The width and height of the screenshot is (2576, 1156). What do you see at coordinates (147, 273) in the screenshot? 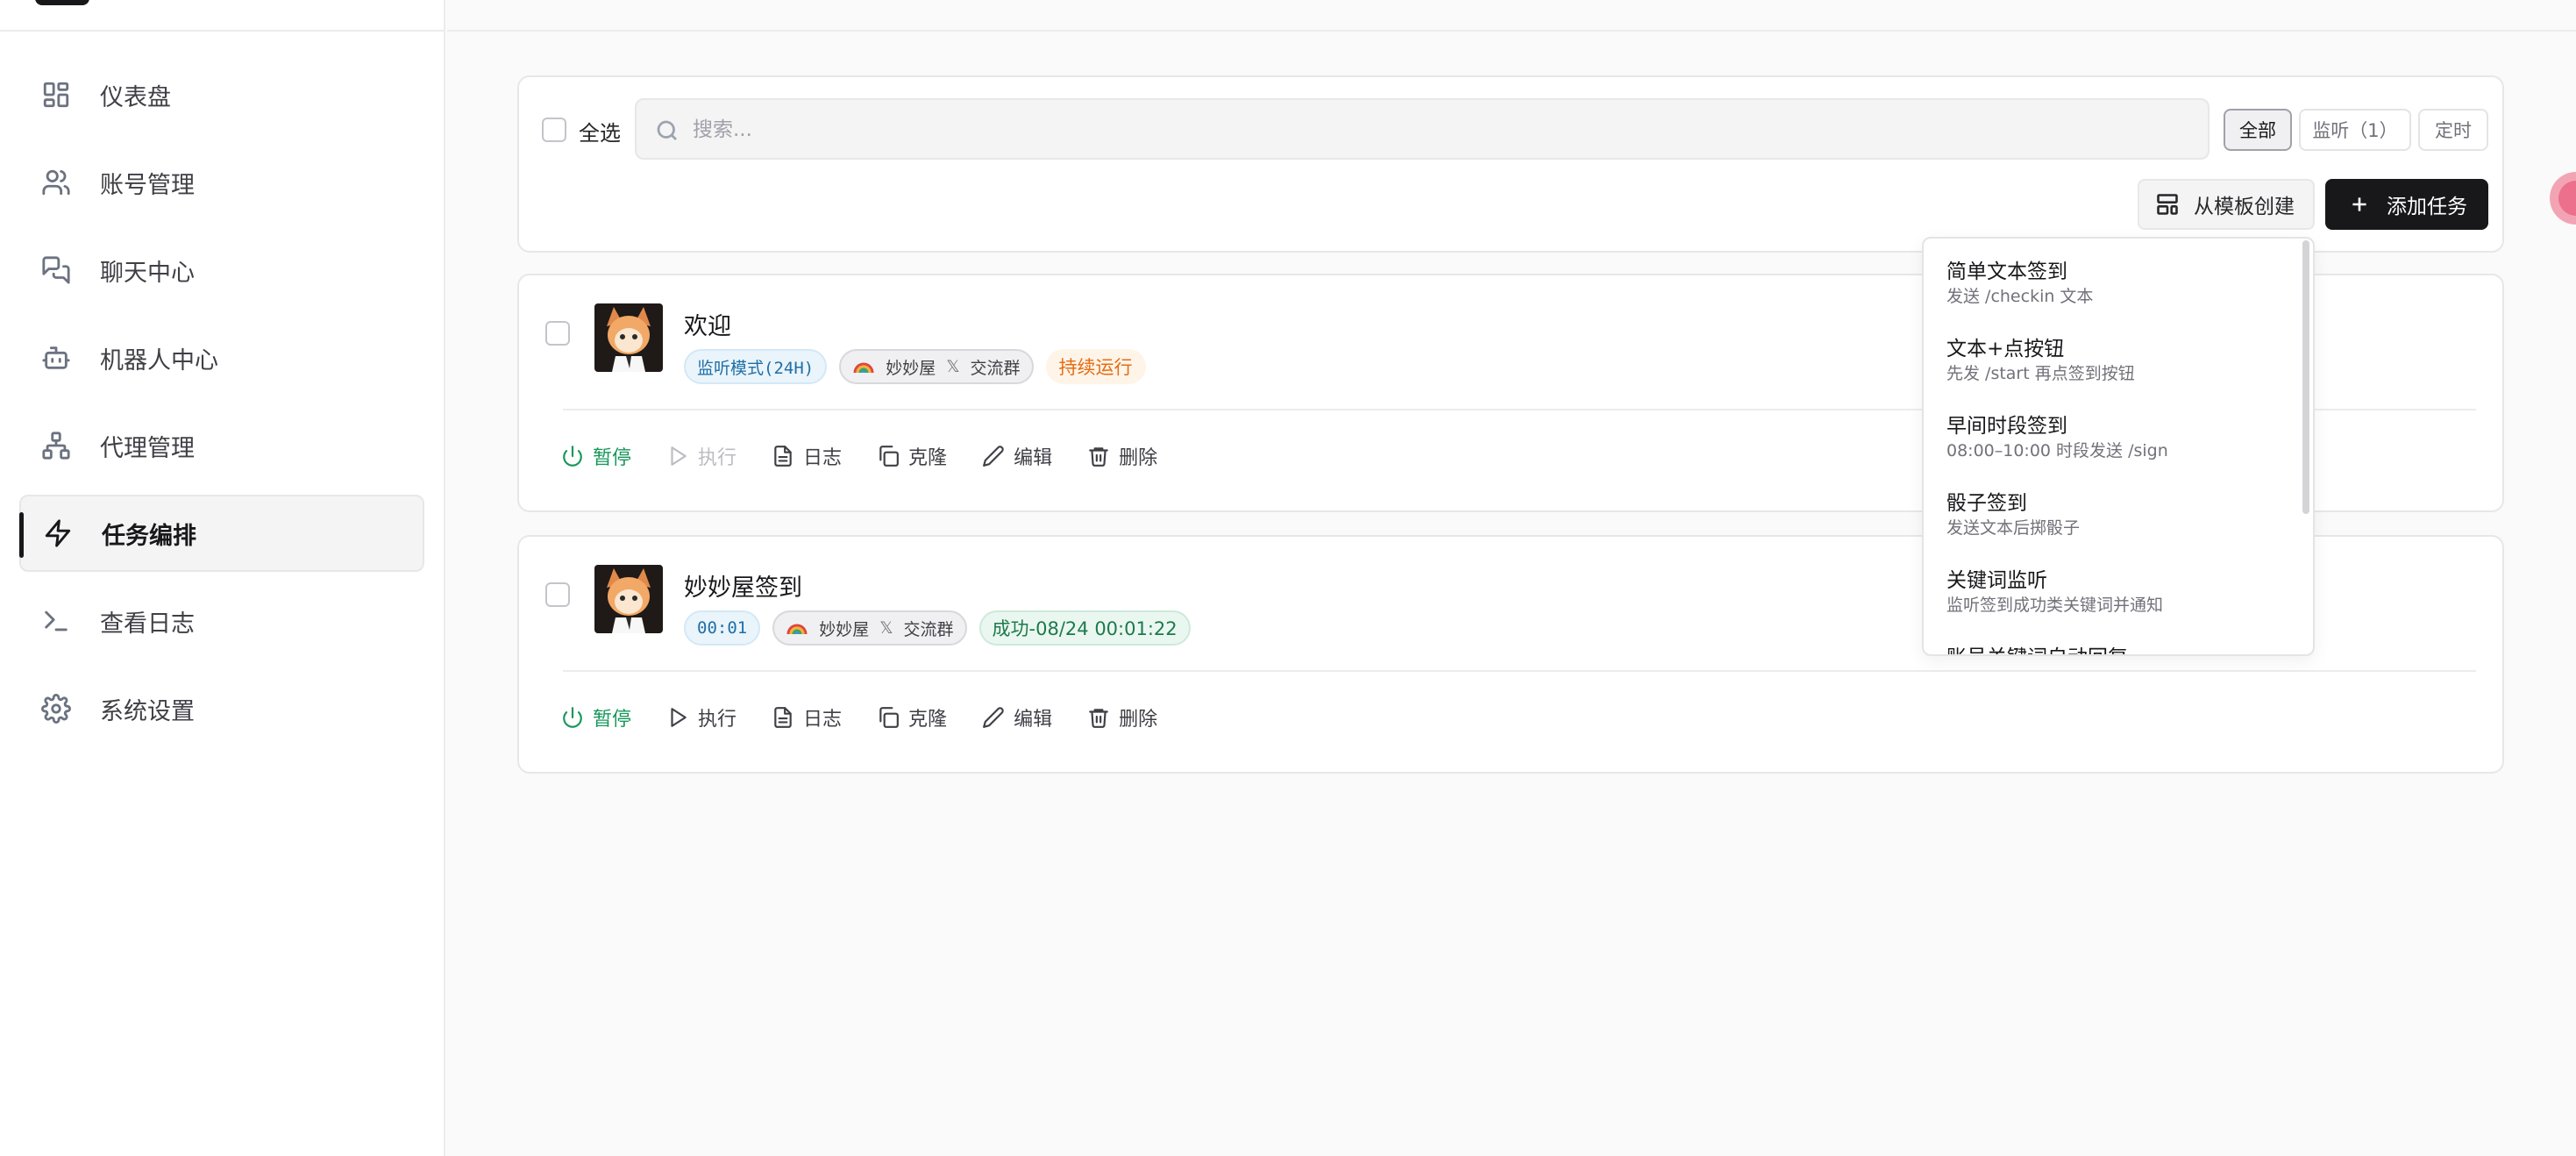
I see `sidebar-item-label: 聊天中心` at bounding box center [147, 273].